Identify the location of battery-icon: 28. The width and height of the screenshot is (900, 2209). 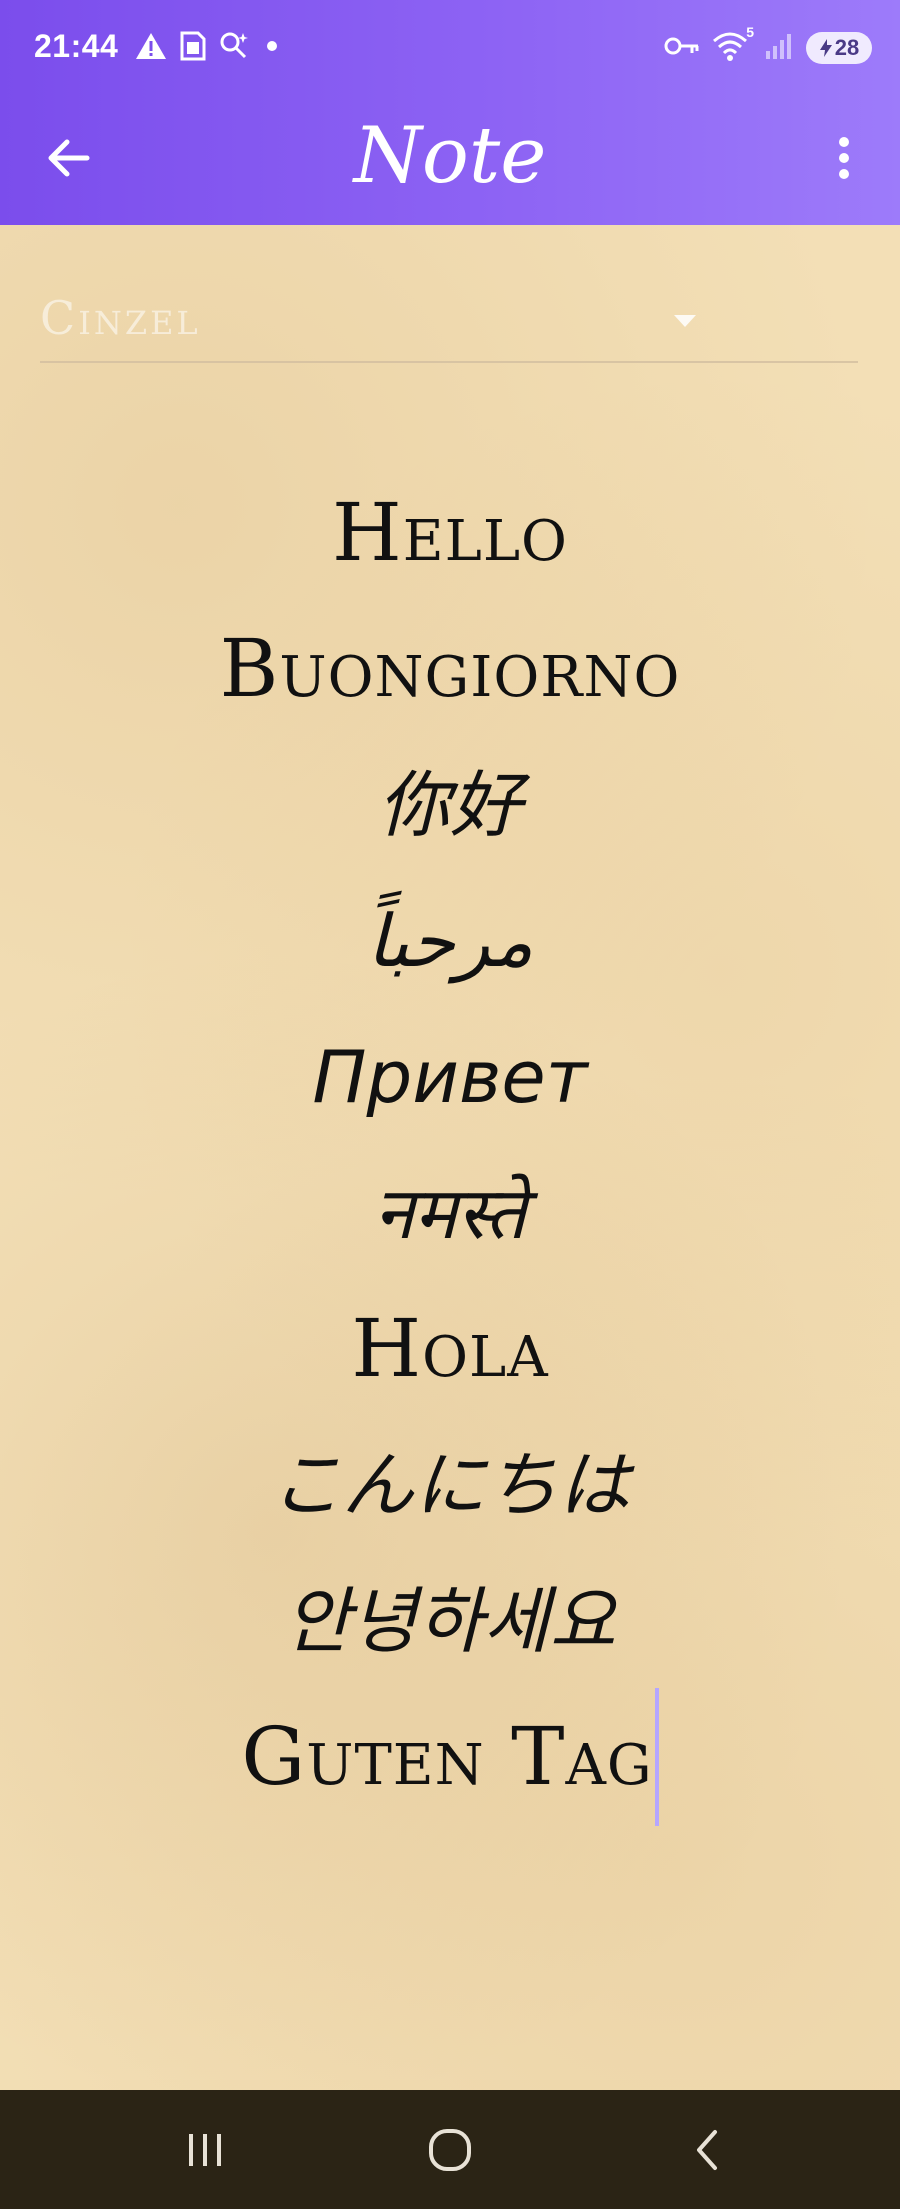
(839, 48).